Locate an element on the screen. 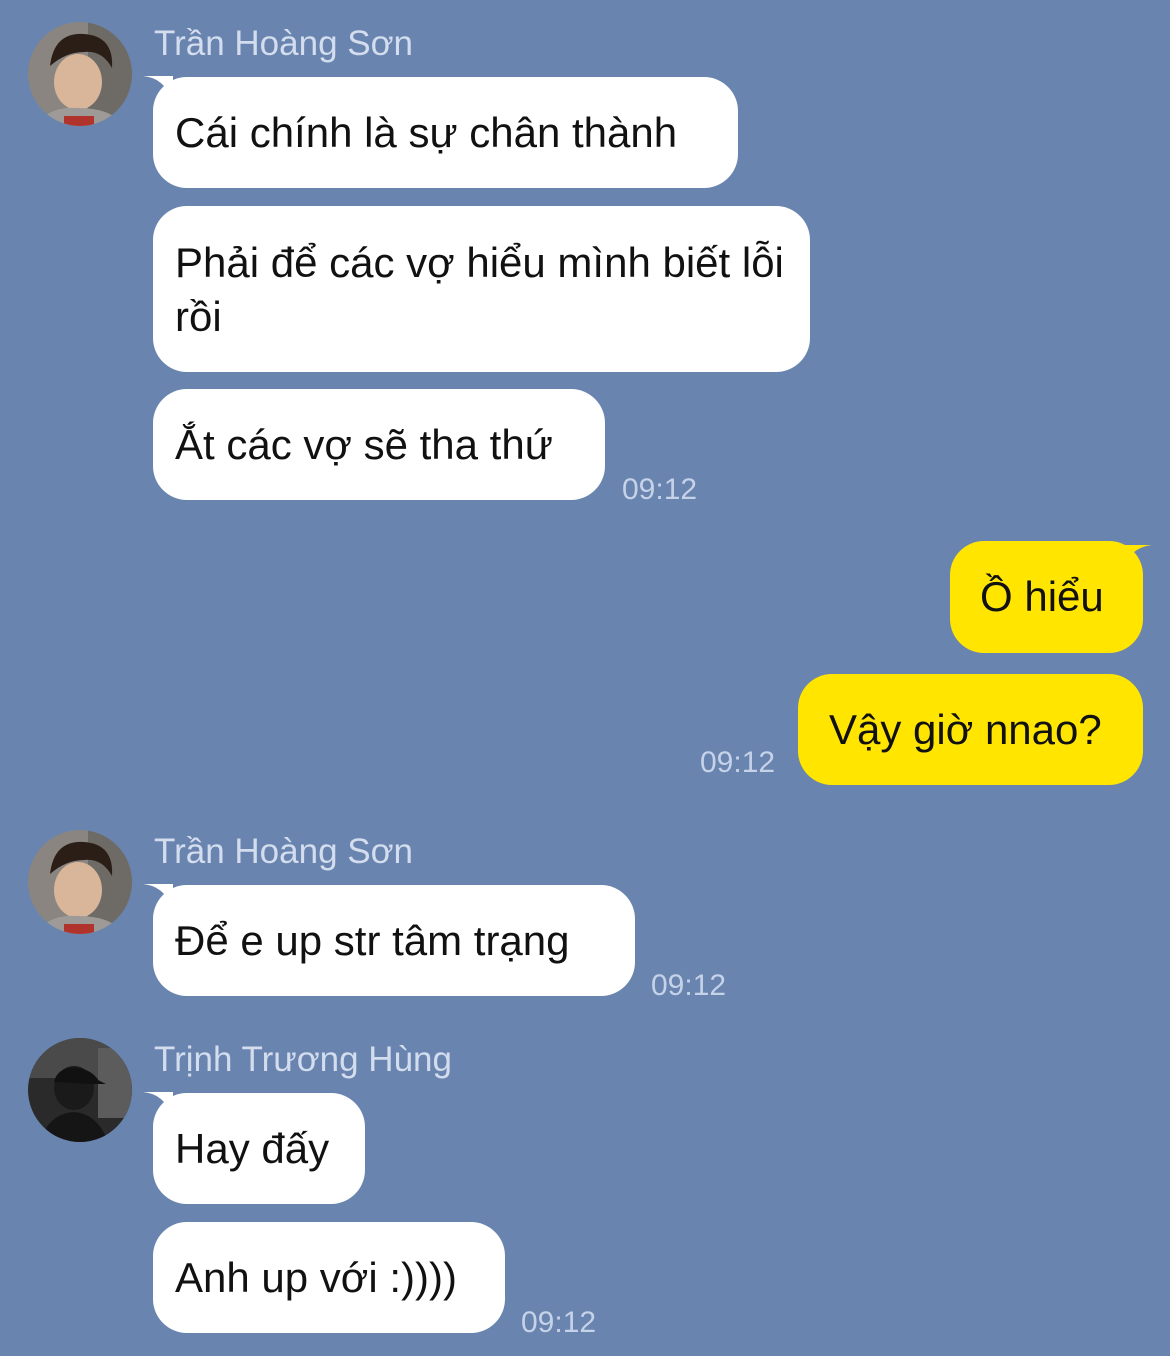 The width and height of the screenshot is (1170, 1356). message-bubble: Ồ hiểu is located at coordinates (1046, 597).